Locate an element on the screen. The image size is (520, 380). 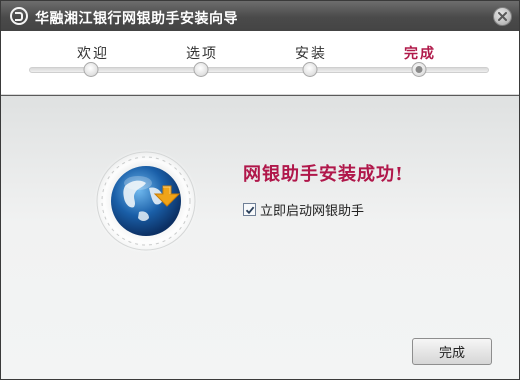
step-label-options: 选项 is located at coordinates (202, 53).